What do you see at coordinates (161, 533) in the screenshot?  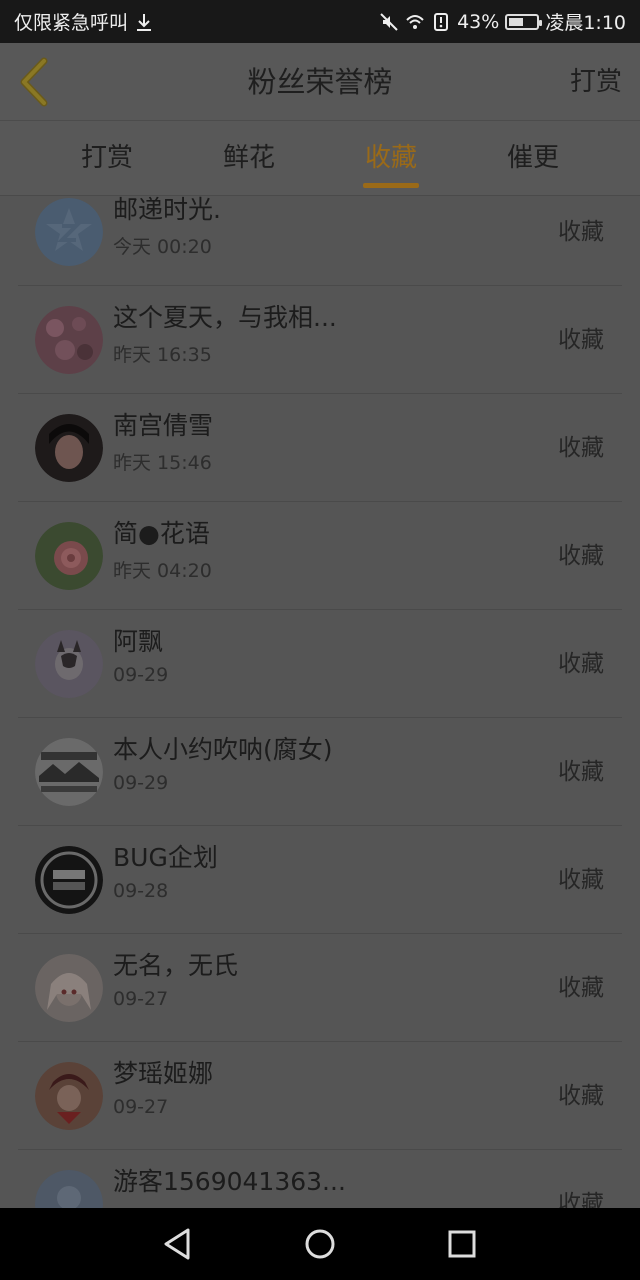 I see `fan-name: 简●花语` at bounding box center [161, 533].